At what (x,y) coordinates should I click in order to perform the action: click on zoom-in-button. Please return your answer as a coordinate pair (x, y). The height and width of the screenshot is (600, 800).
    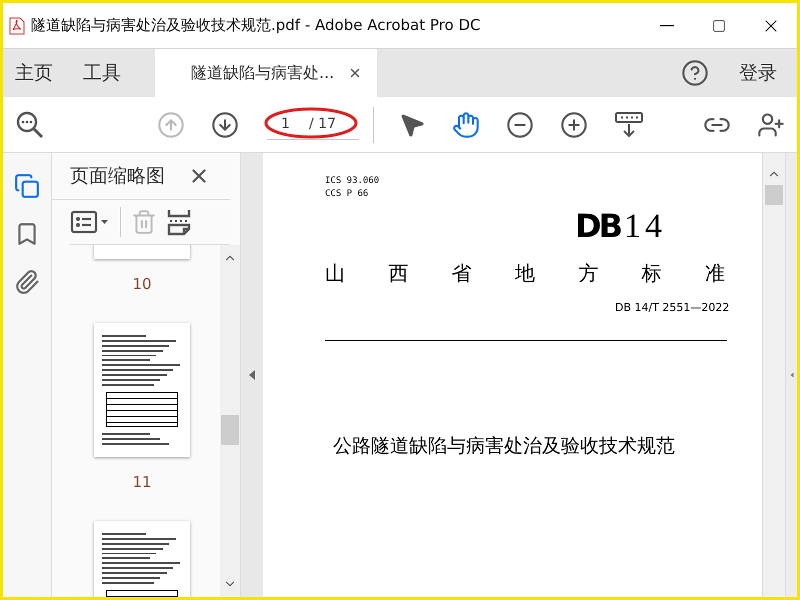
    Looking at the image, I should click on (574, 124).